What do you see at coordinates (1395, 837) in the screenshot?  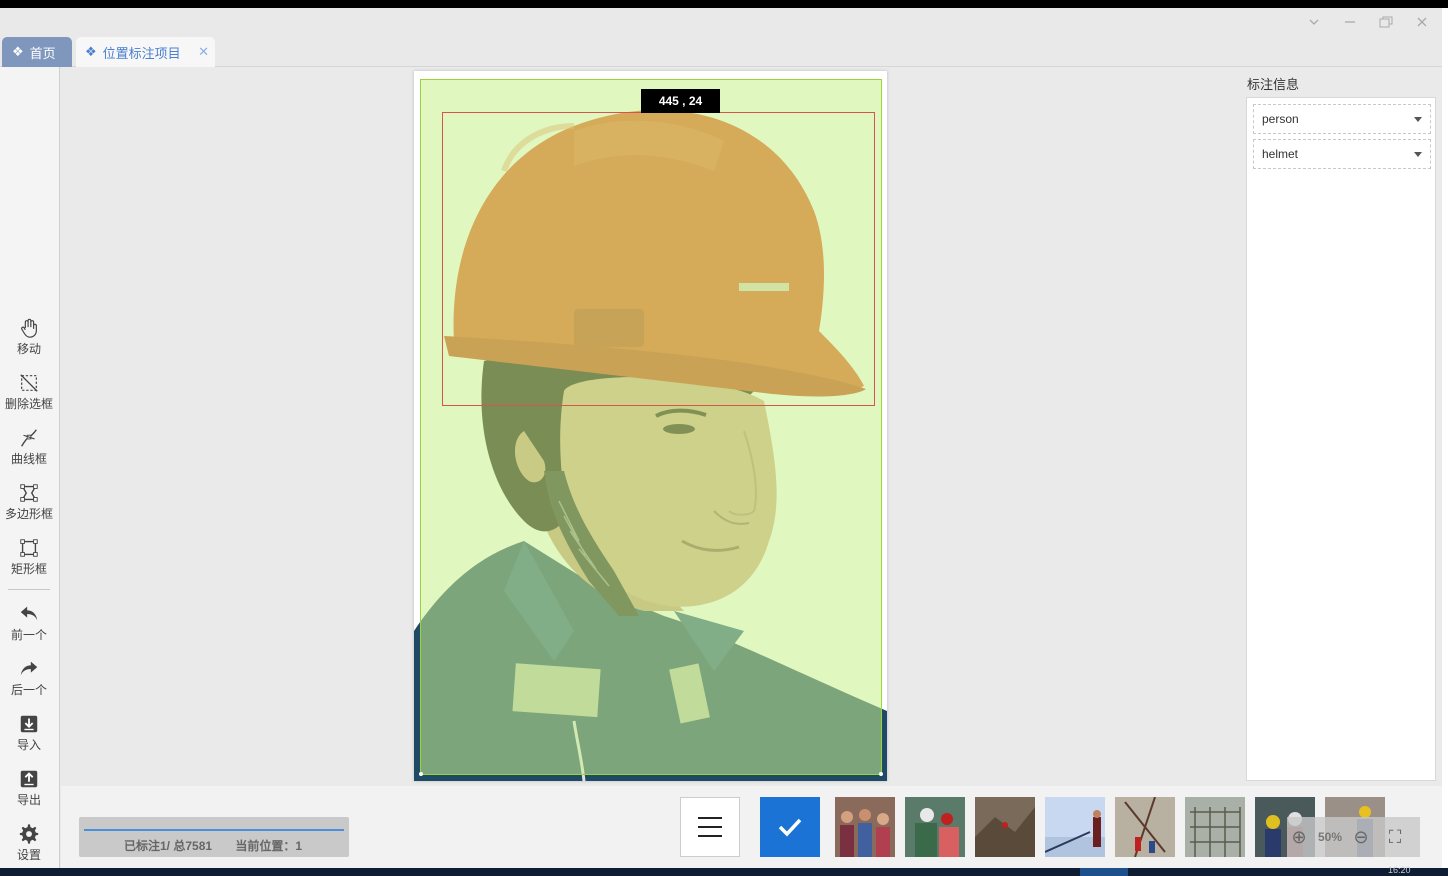 I see `fit-screen-icon: ⛶` at bounding box center [1395, 837].